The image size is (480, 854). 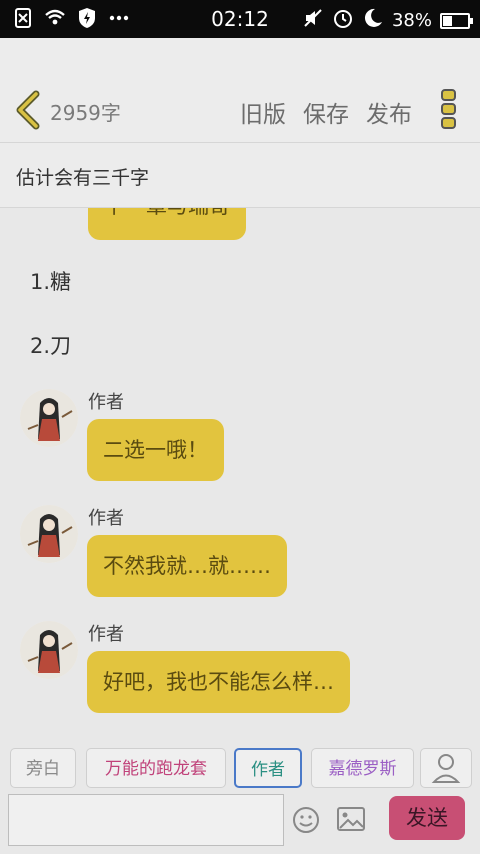 What do you see at coordinates (362, 768) in the screenshot?
I see `role-chip-character: 嘉德罗斯` at bounding box center [362, 768].